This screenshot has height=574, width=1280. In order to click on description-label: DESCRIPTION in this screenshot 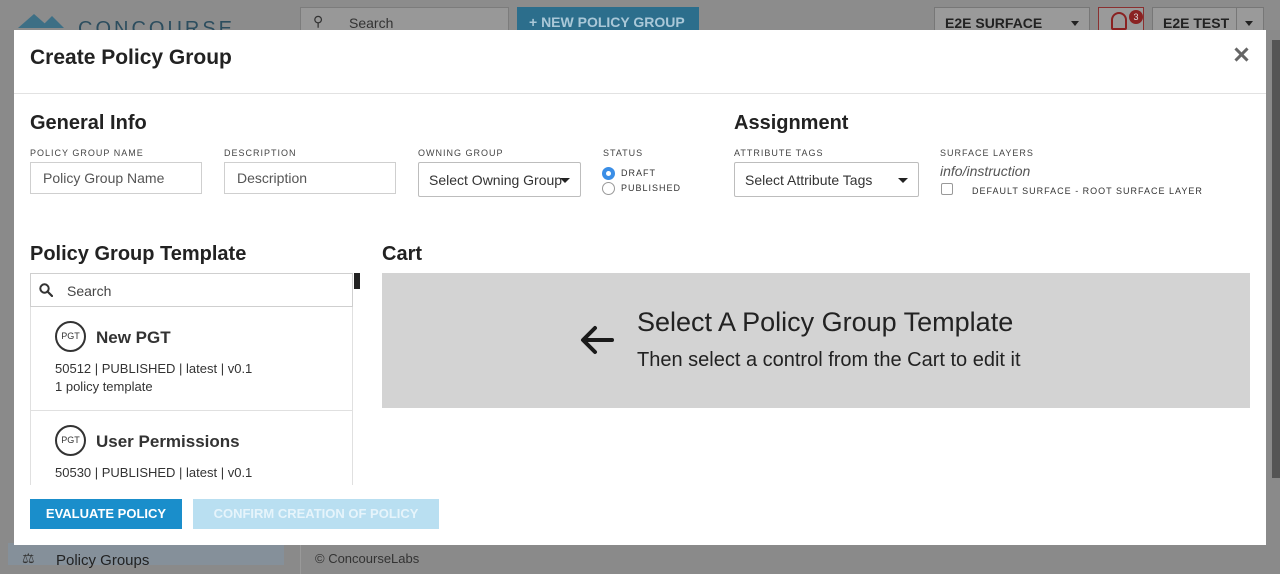, I will do `click(260, 153)`.